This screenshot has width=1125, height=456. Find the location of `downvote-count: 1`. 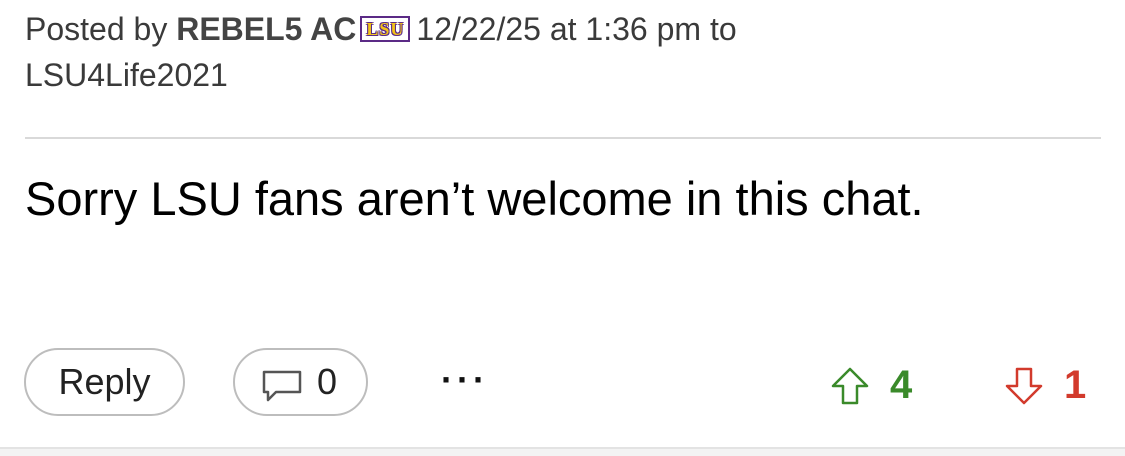

downvote-count: 1 is located at coordinates (1075, 385).